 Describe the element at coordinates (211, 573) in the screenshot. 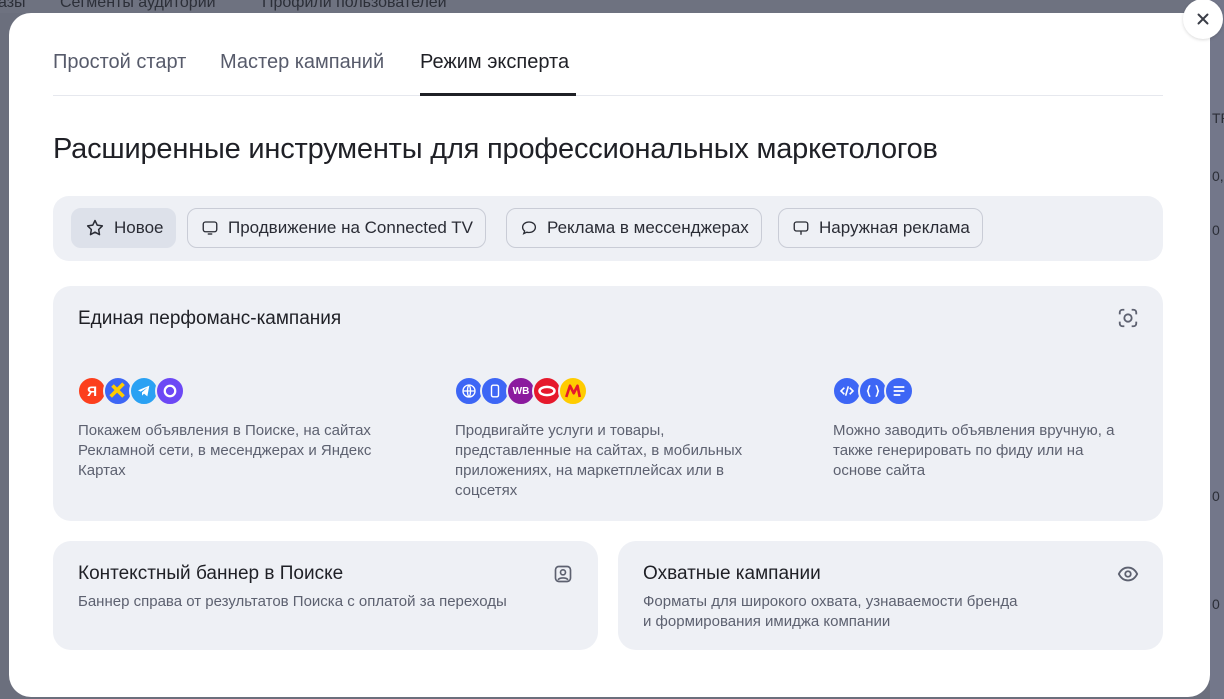

I see `card-title: Контекстный баннер в Поиске` at that location.